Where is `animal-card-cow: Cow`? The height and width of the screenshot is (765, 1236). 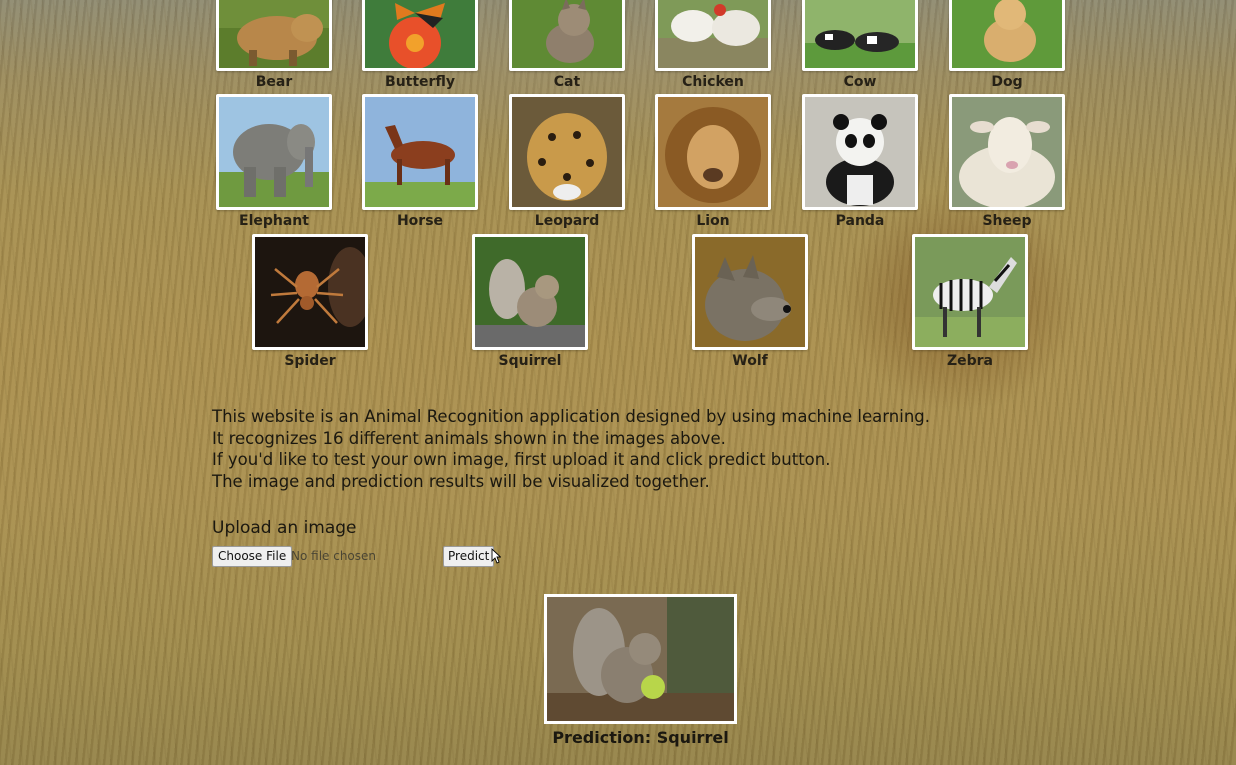
animal-card-cow: Cow is located at coordinates (860, 45).